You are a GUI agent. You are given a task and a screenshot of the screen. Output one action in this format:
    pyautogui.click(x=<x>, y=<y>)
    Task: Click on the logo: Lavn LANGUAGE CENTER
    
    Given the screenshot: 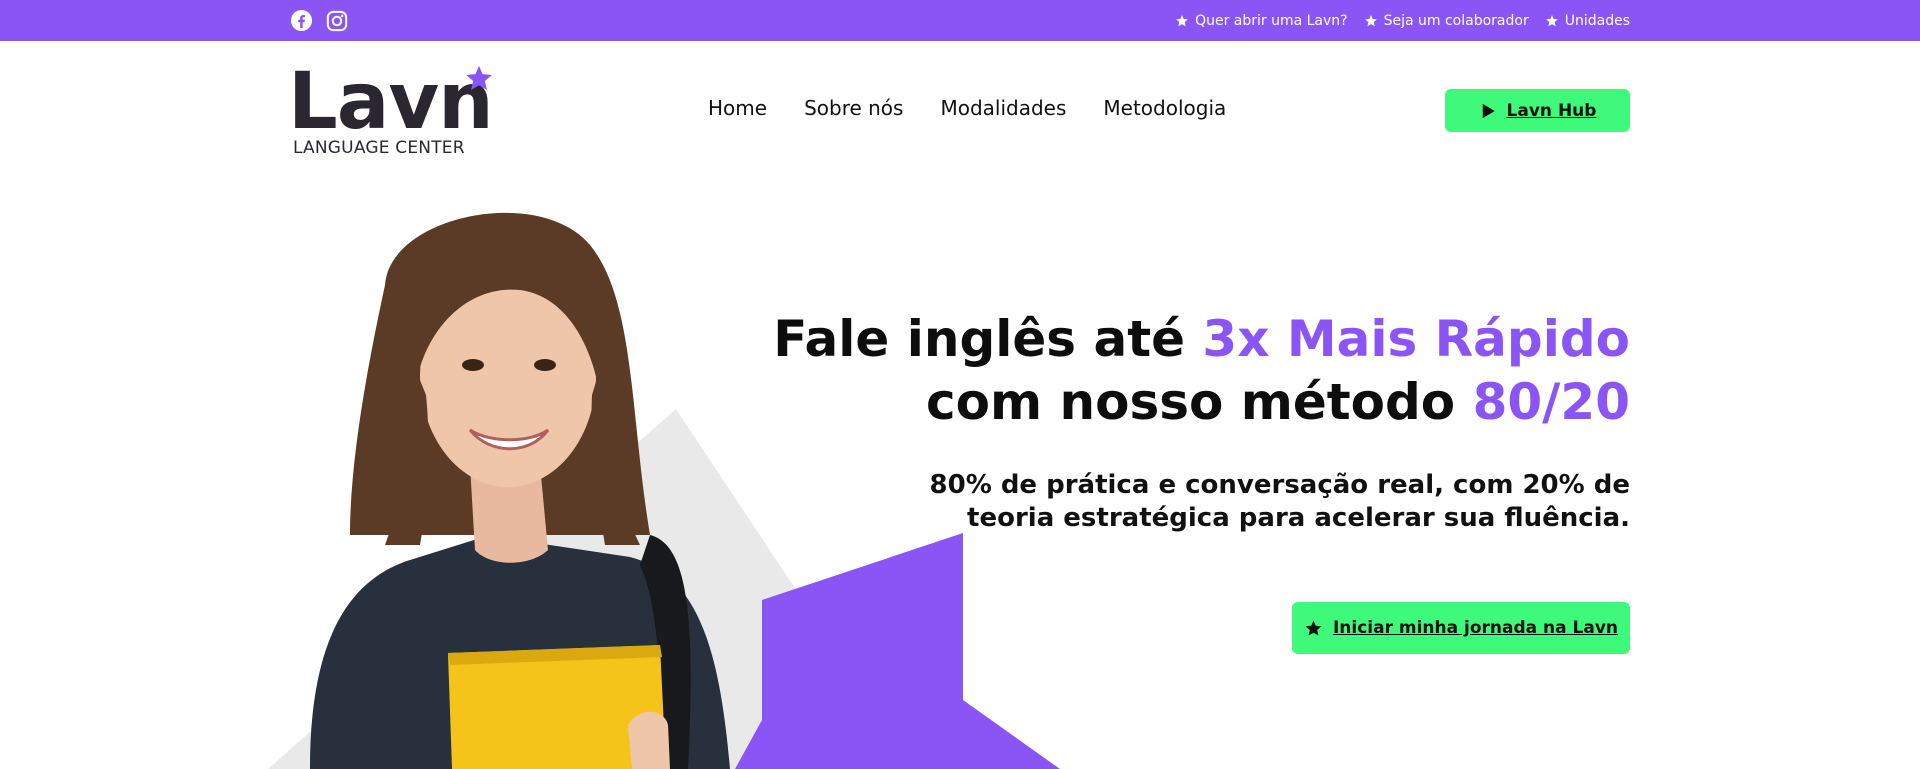 What is the action you would take?
    pyautogui.click(x=393, y=112)
    